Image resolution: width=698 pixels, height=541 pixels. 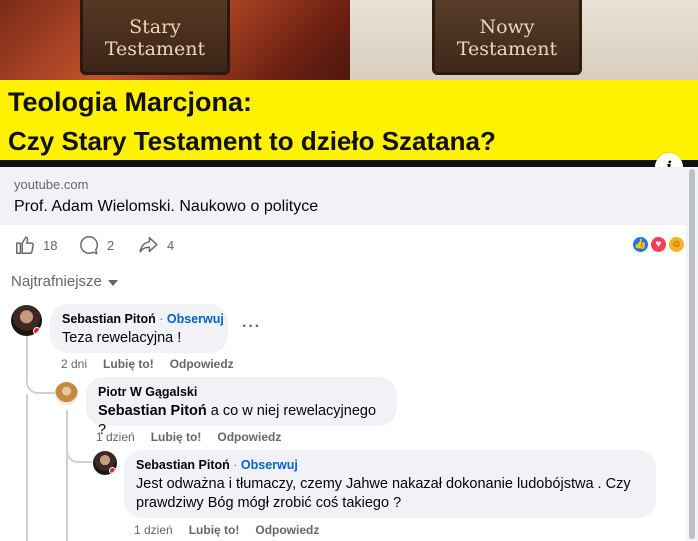 What do you see at coordinates (74, 364) in the screenshot?
I see `comment-timestamp: 2 dni` at bounding box center [74, 364].